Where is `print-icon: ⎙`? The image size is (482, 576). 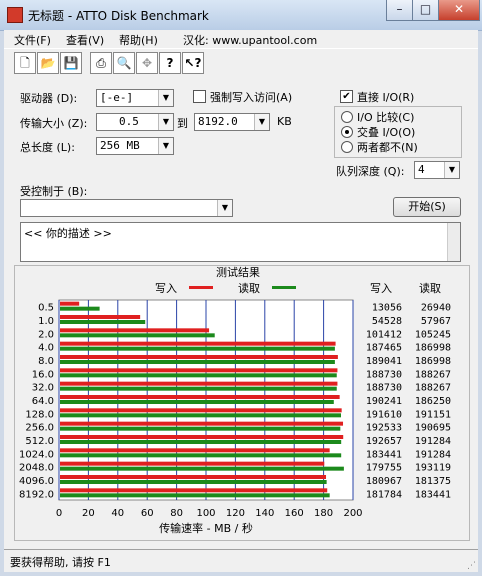 print-icon: ⎙ is located at coordinates (101, 63).